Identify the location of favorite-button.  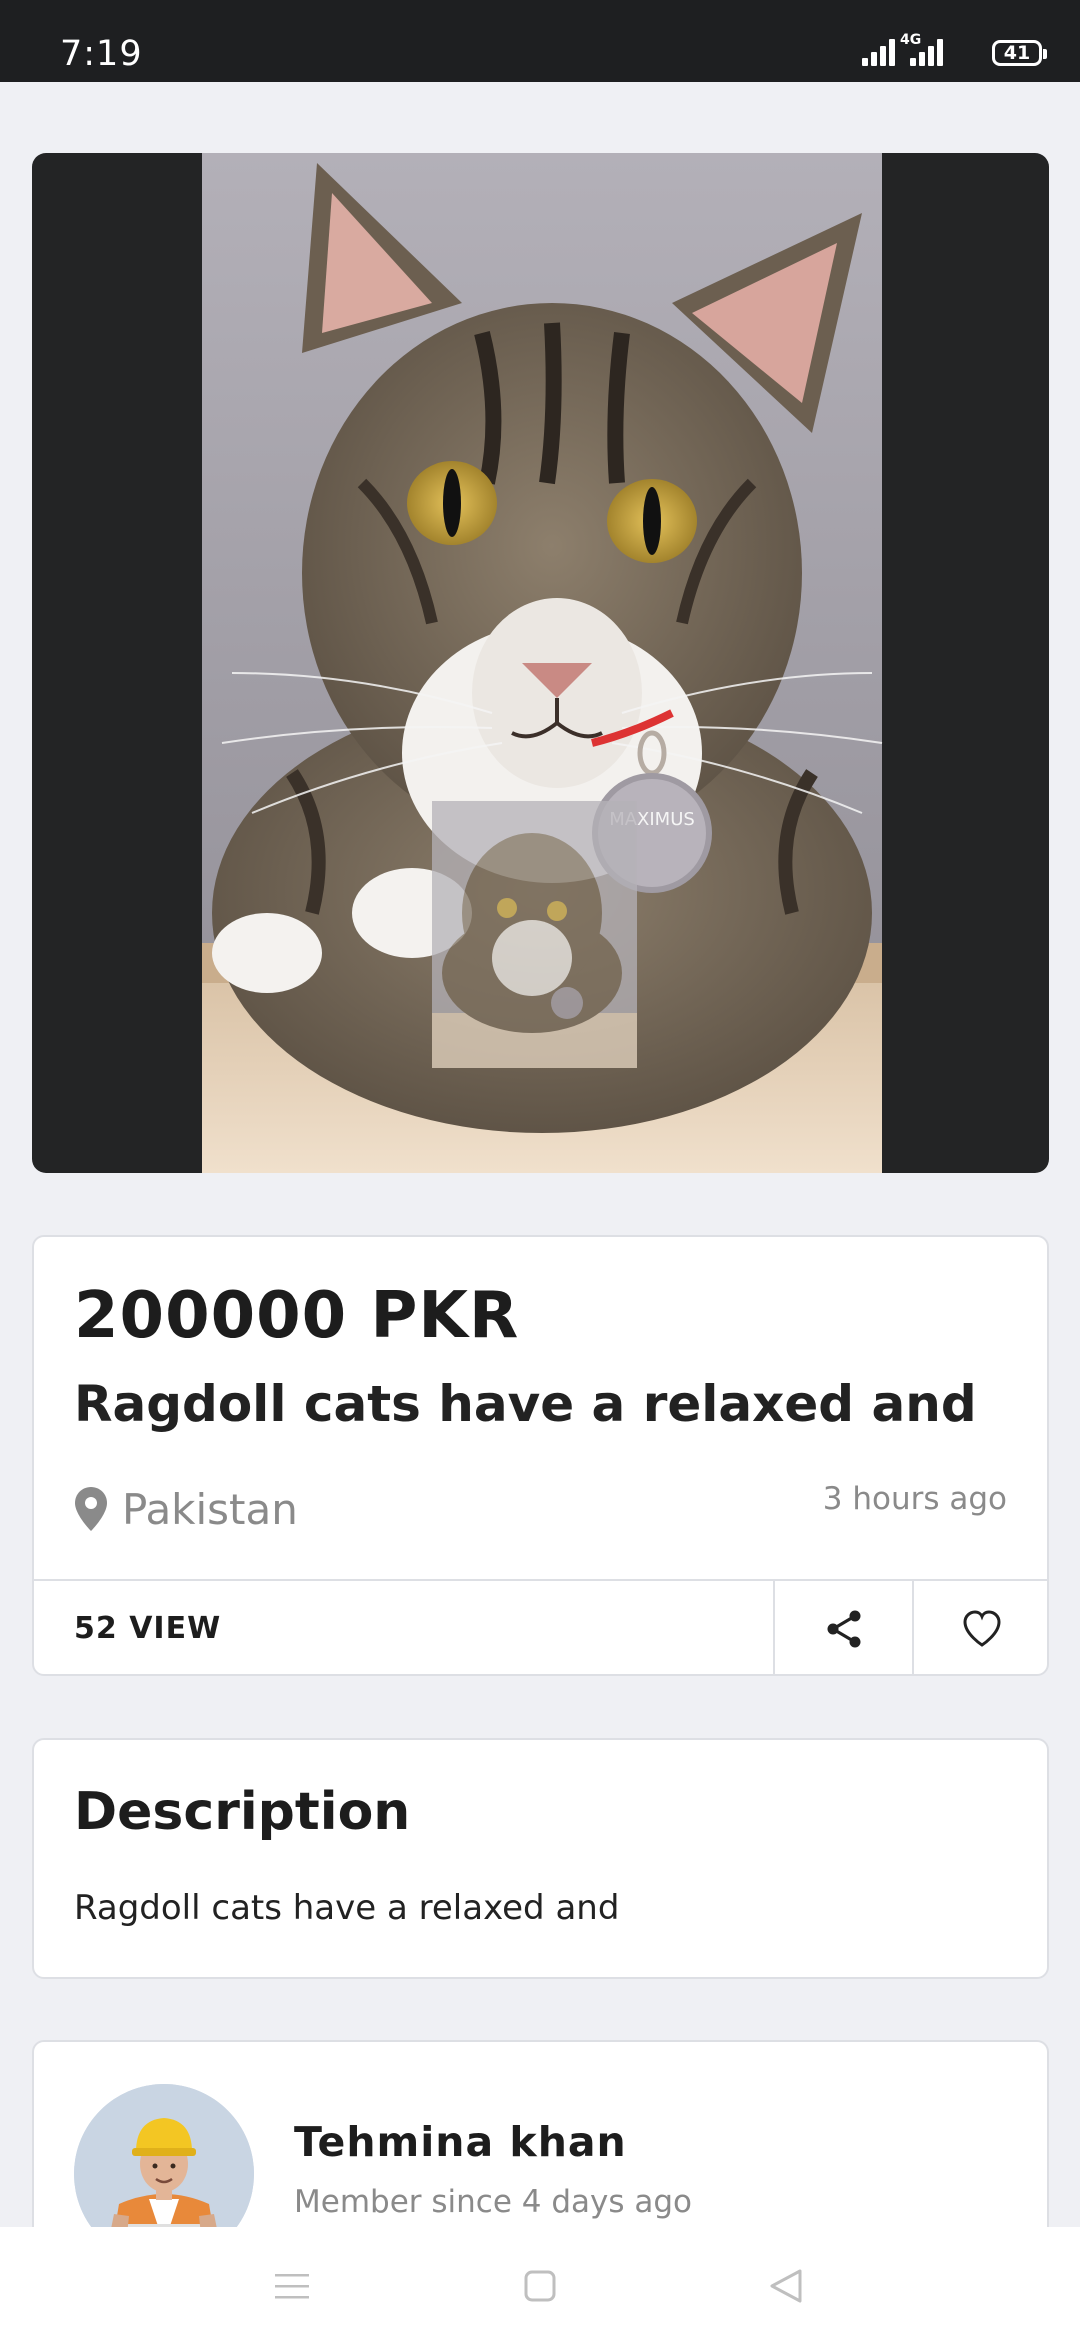
(980, 1628).